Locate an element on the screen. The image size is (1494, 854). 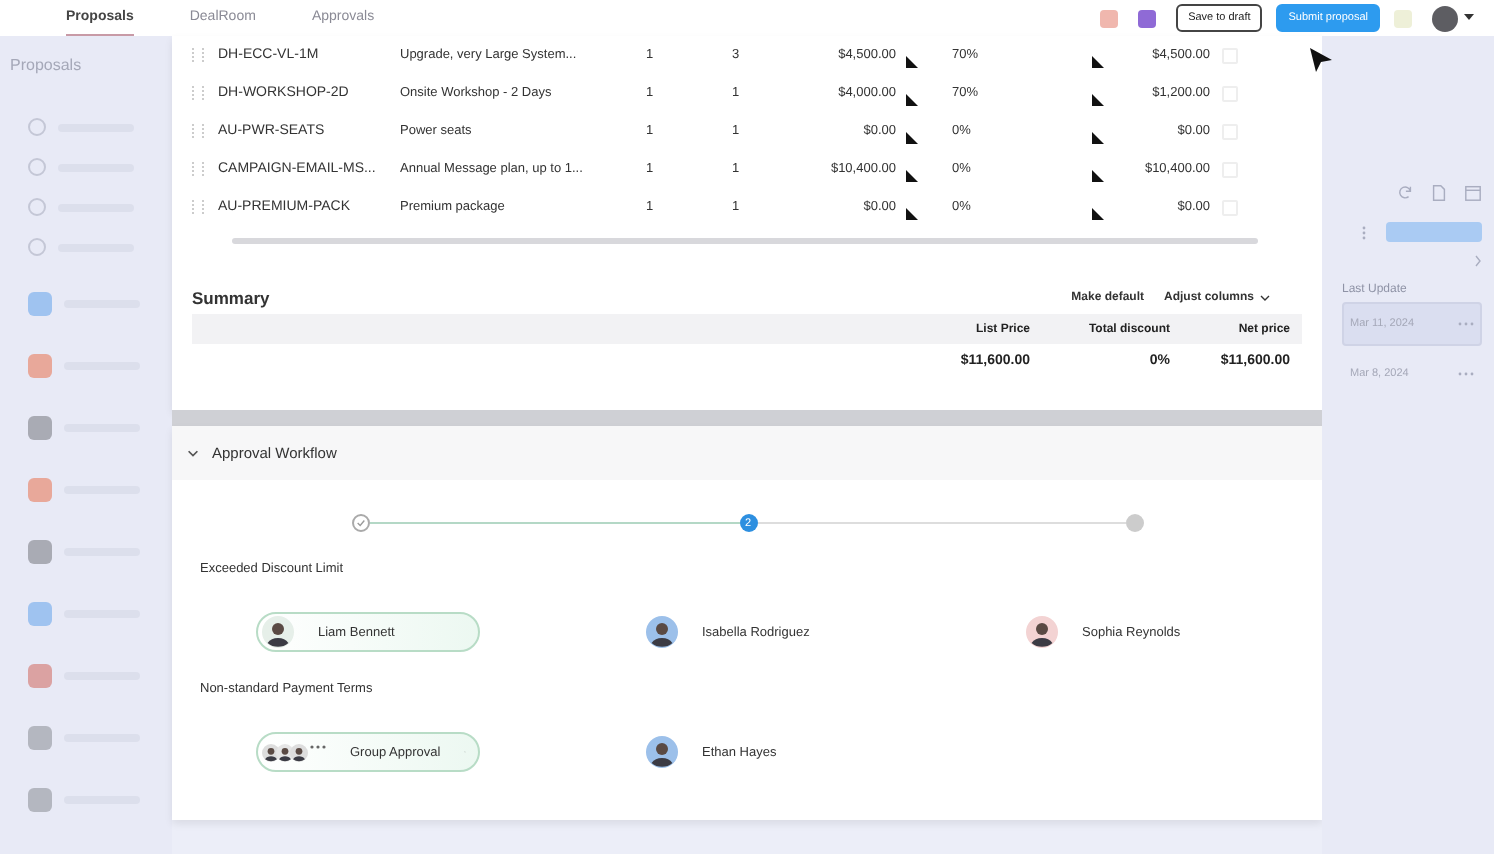
section-title: Summary is located at coordinates (232, 298).